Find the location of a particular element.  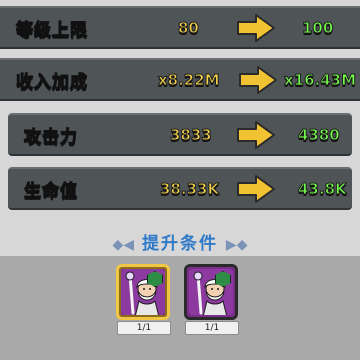

stat-before-value: 80 is located at coordinates (189, 27).